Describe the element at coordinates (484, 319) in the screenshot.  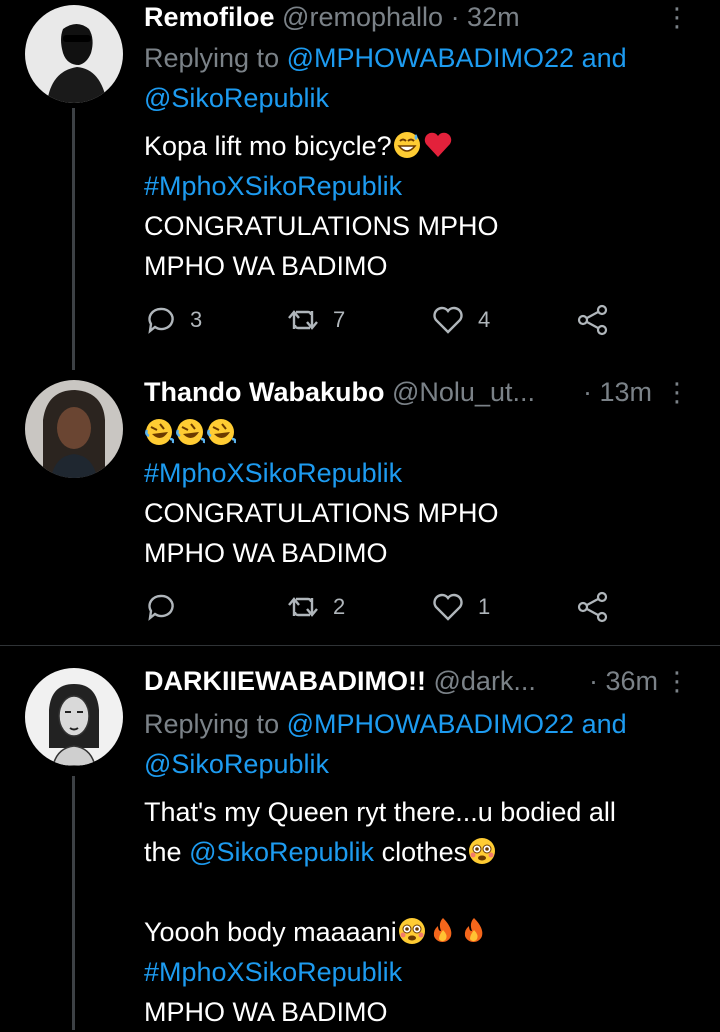
I see `like-count: 4` at that location.